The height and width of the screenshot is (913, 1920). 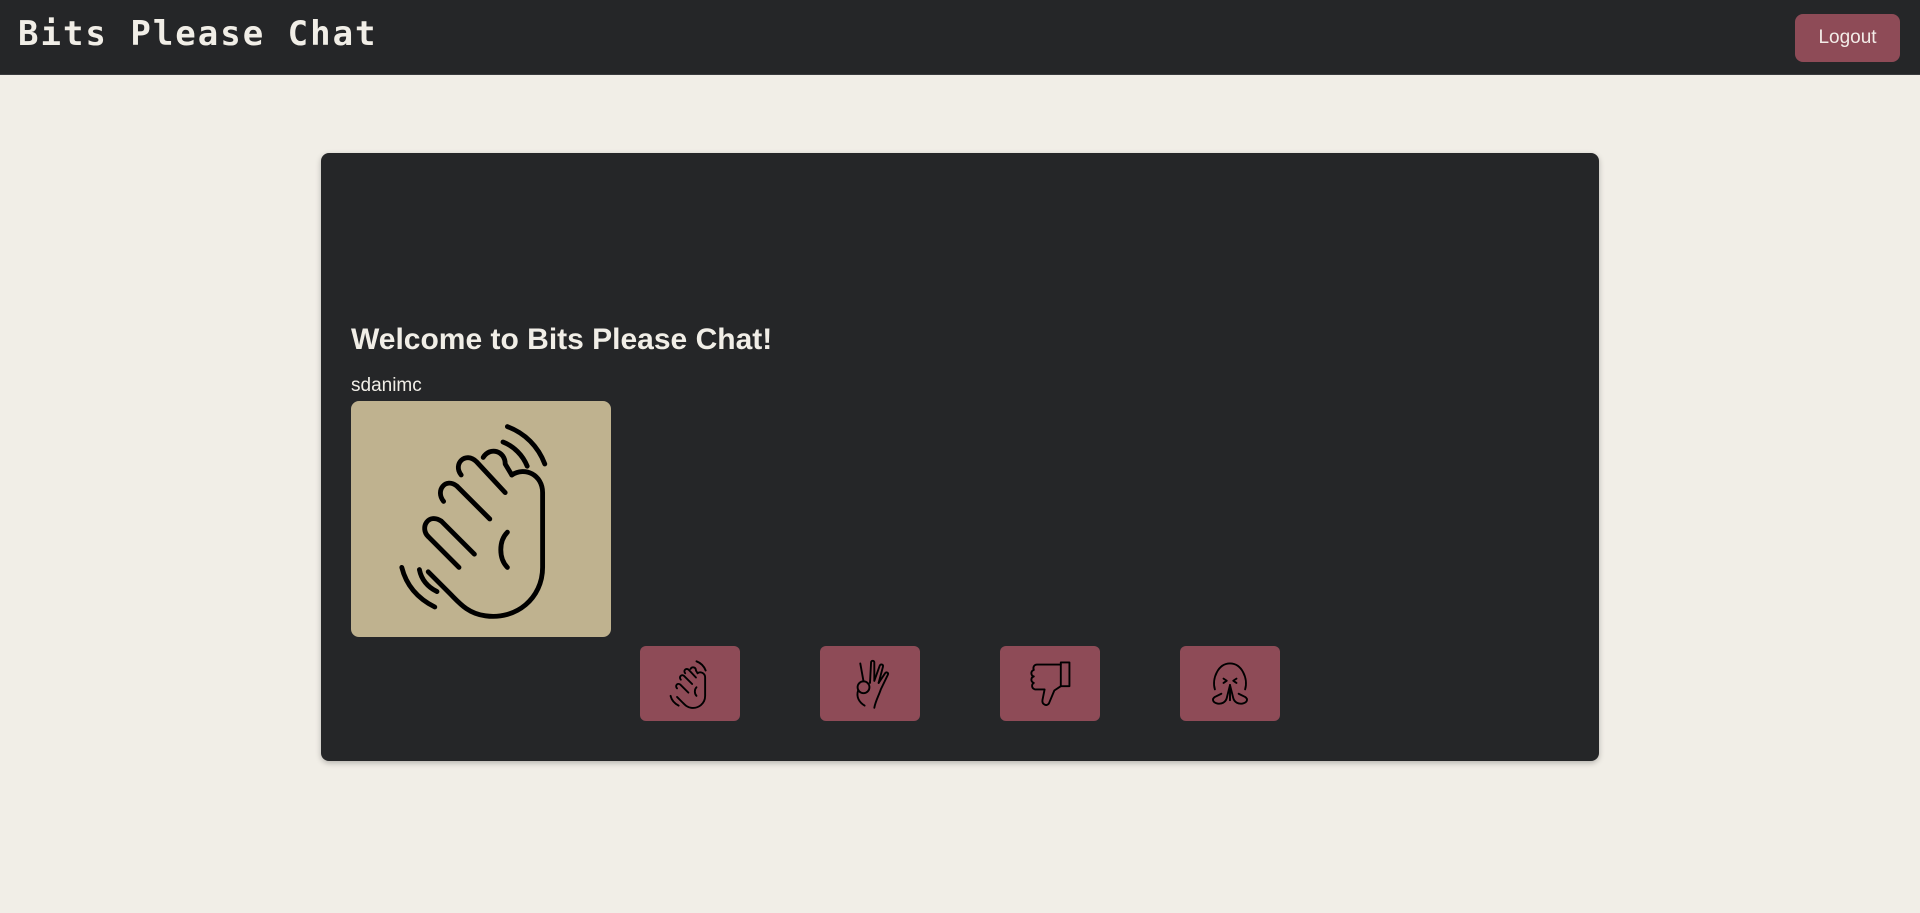 I want to click on ok-hand-icon, so click(x=870, y=684).